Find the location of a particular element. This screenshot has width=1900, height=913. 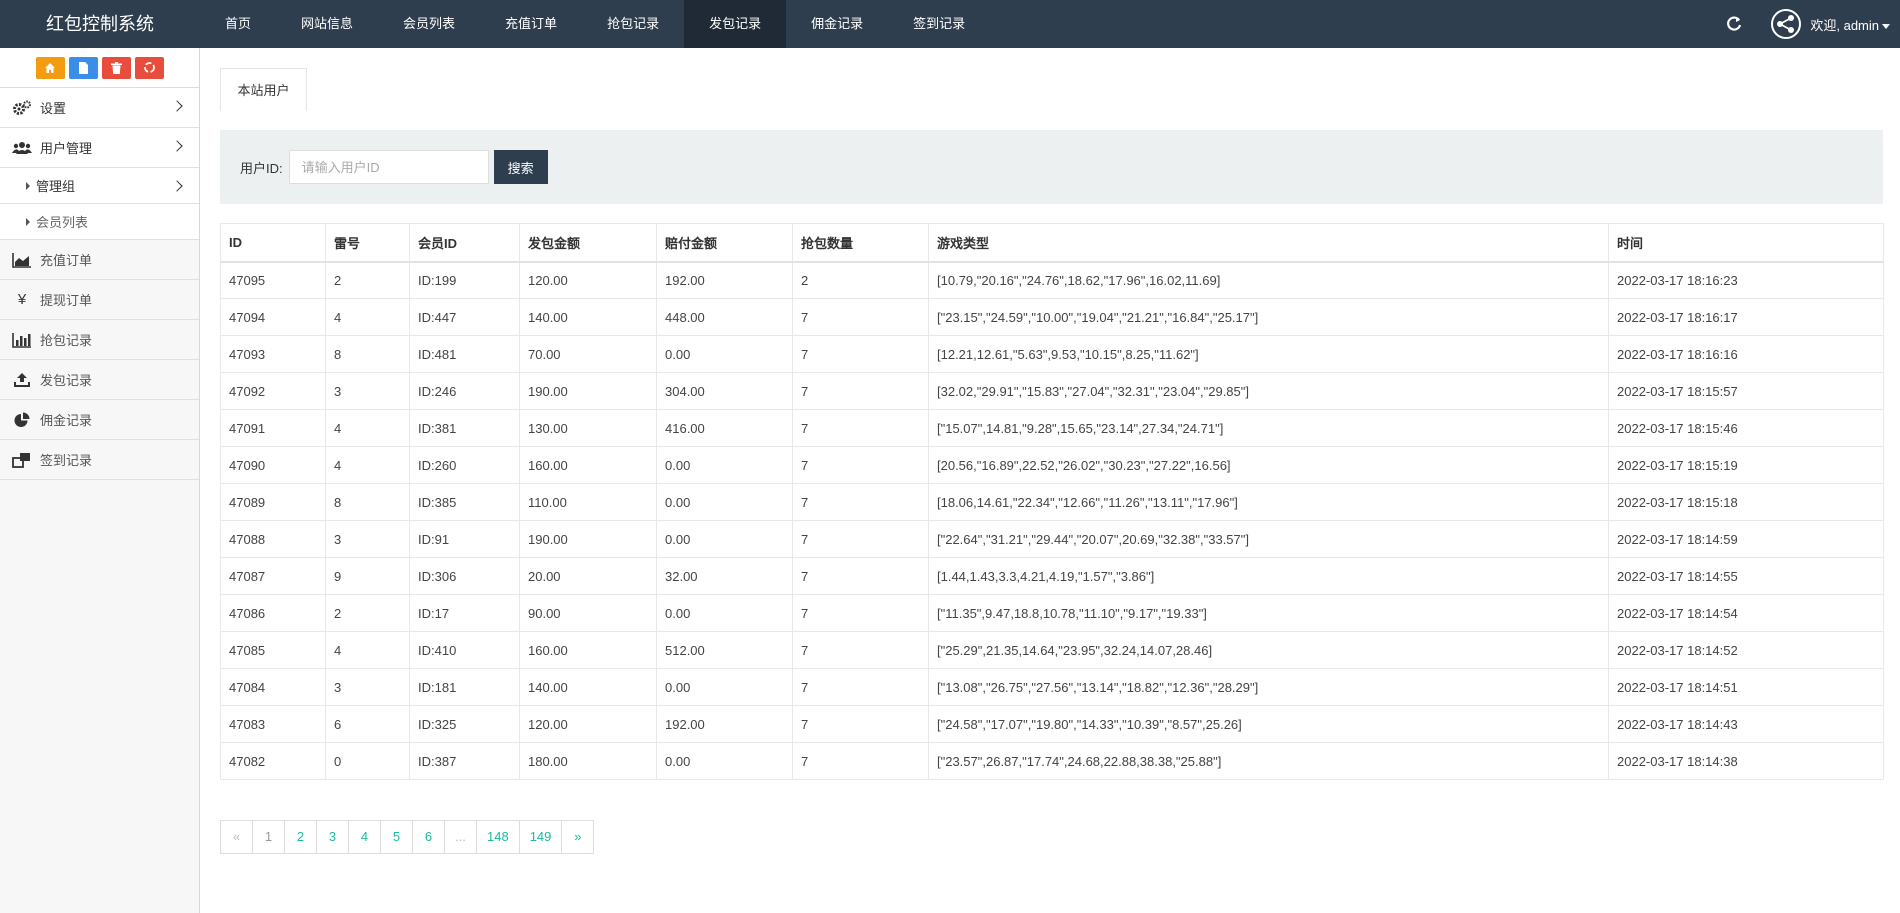

table-cell: 512.00 is located at coordinates (724, 650).